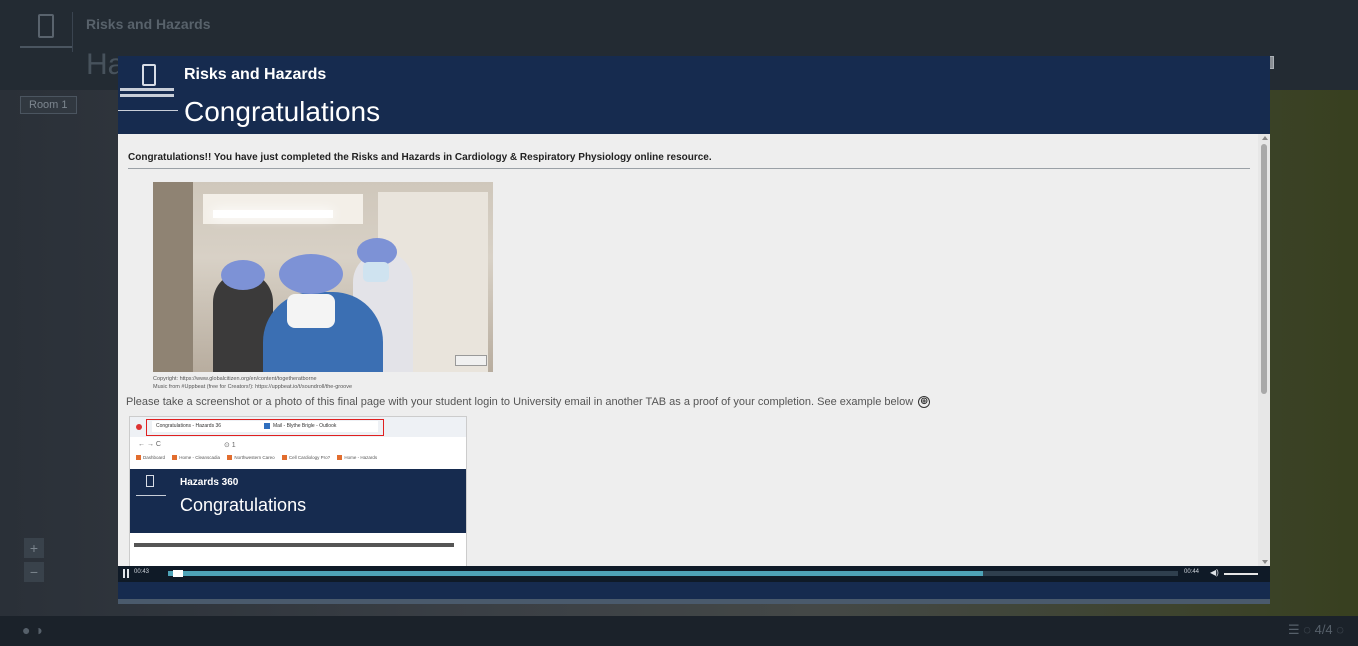  I want to click on modal-header: Risks and Hazards Congratulations, so click(694, 95).